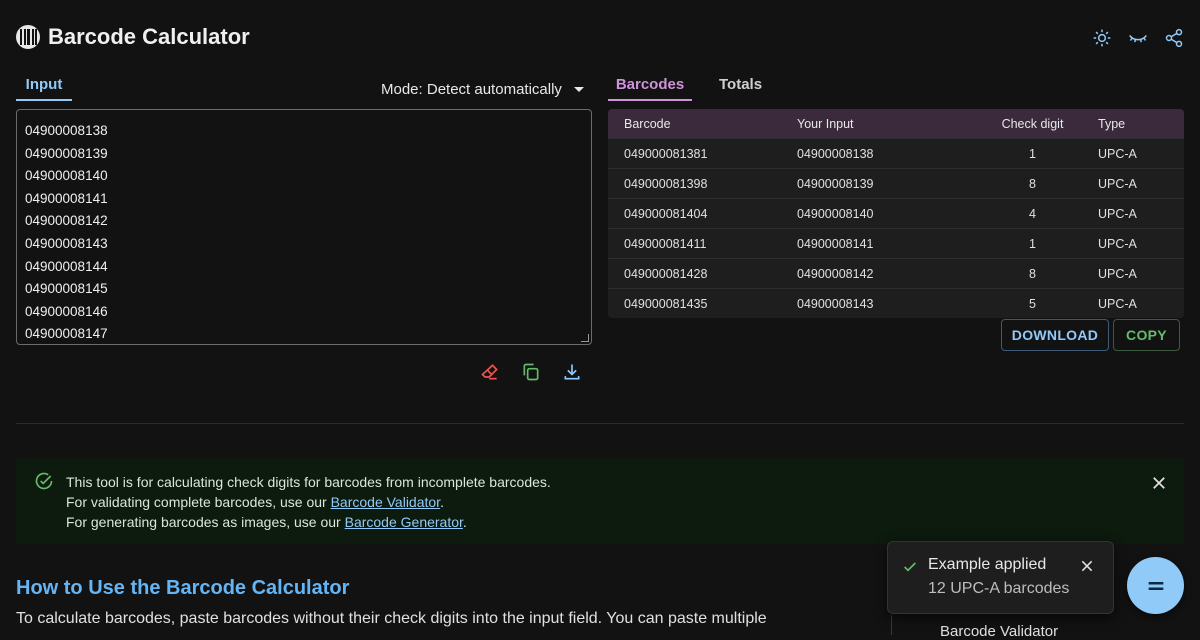 The height and width of the screenshot is (640, 1200). I want to click on eraser-icon, so click(490, 372).